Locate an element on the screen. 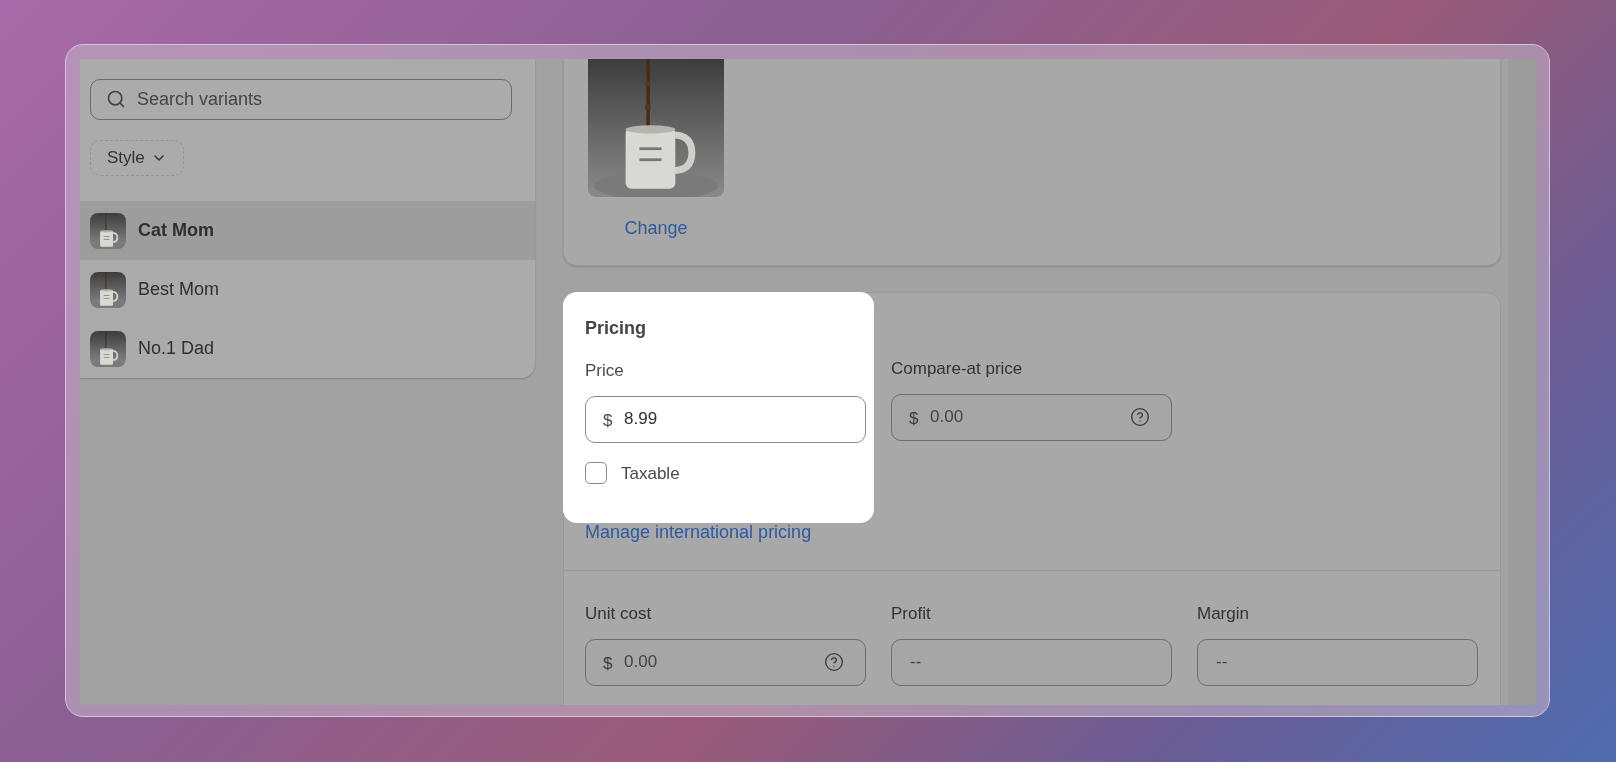  margin-field: -- is located at coordinates (1337, 662).